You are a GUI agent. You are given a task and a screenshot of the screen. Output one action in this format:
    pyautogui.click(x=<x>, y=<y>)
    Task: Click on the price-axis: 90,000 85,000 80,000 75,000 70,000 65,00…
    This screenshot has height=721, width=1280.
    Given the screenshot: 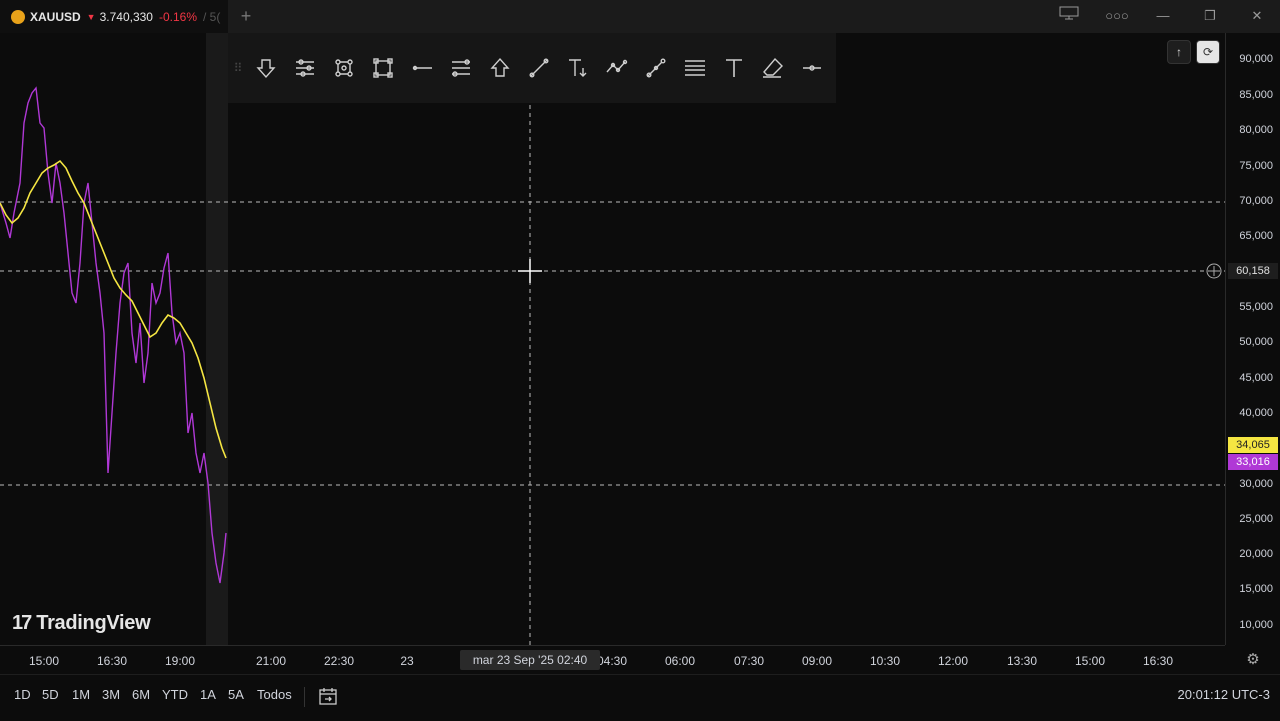 What is the action you would take?
    pyautogui.click(x=1252, y=339)
    